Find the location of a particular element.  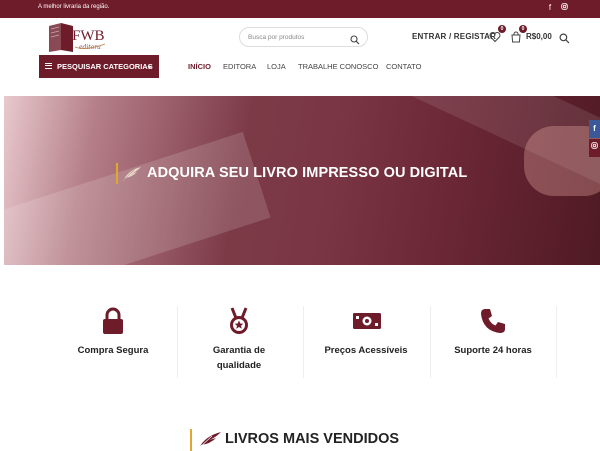

feature-quality-guarantee: Garantia de qualidade is located at coordinates (239, 340).